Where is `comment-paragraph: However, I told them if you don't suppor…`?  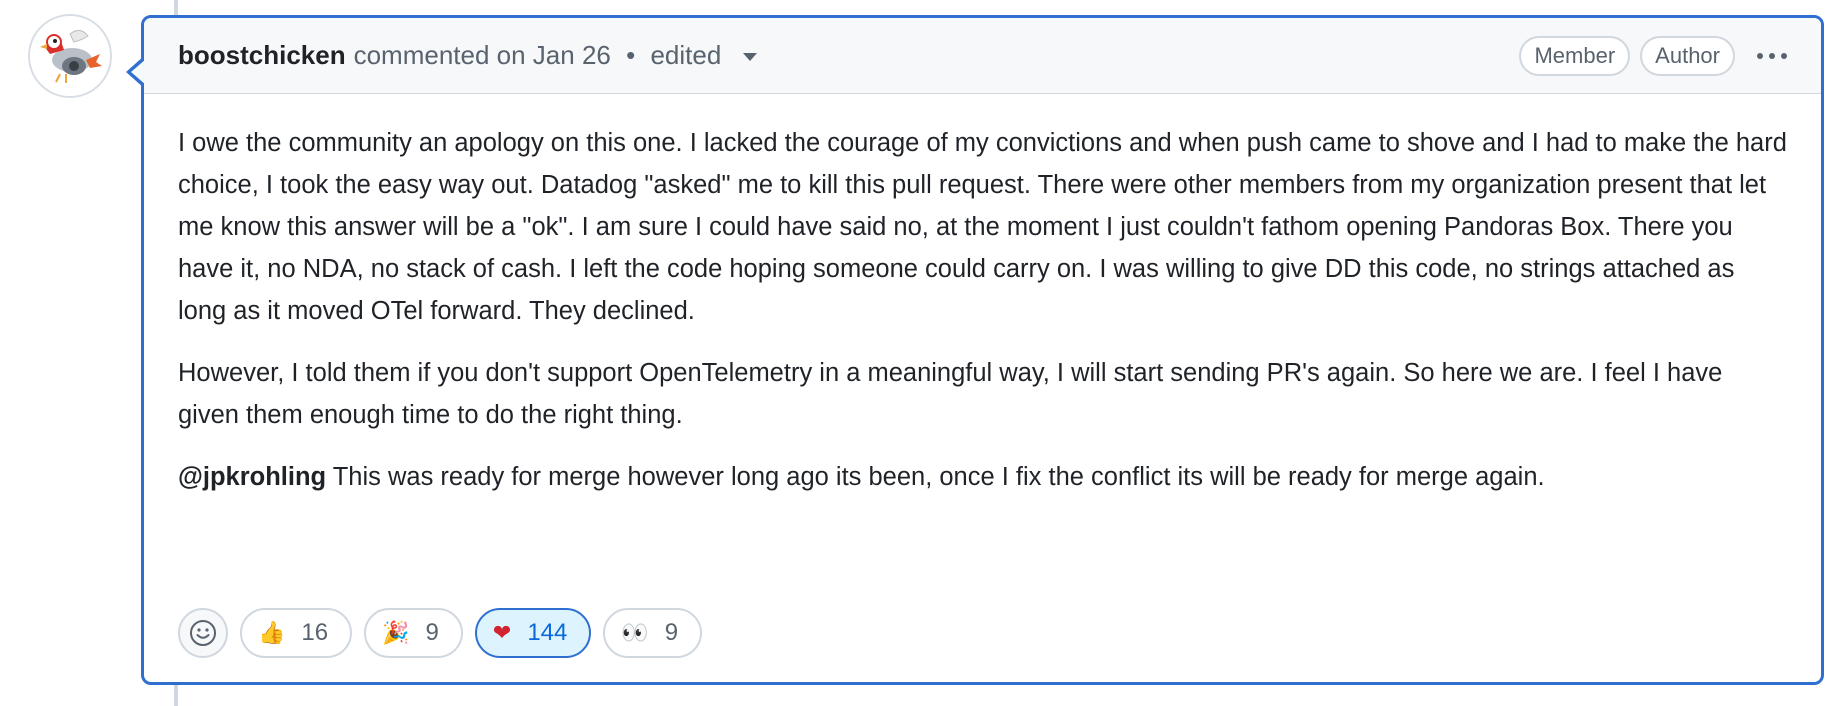 comment-paragraph: However, I told them if you don't suppor… is located at coordinates (950, 394).